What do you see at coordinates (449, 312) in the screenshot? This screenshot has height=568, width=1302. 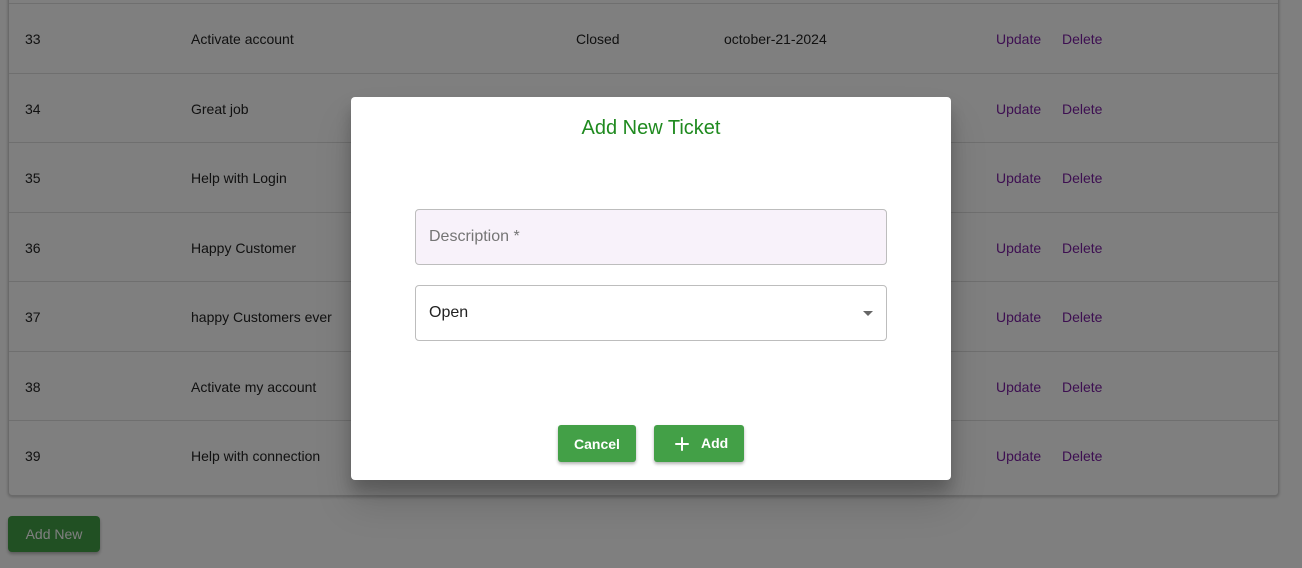 I see `status-select-value: Open` at bounding box center [449, 312].